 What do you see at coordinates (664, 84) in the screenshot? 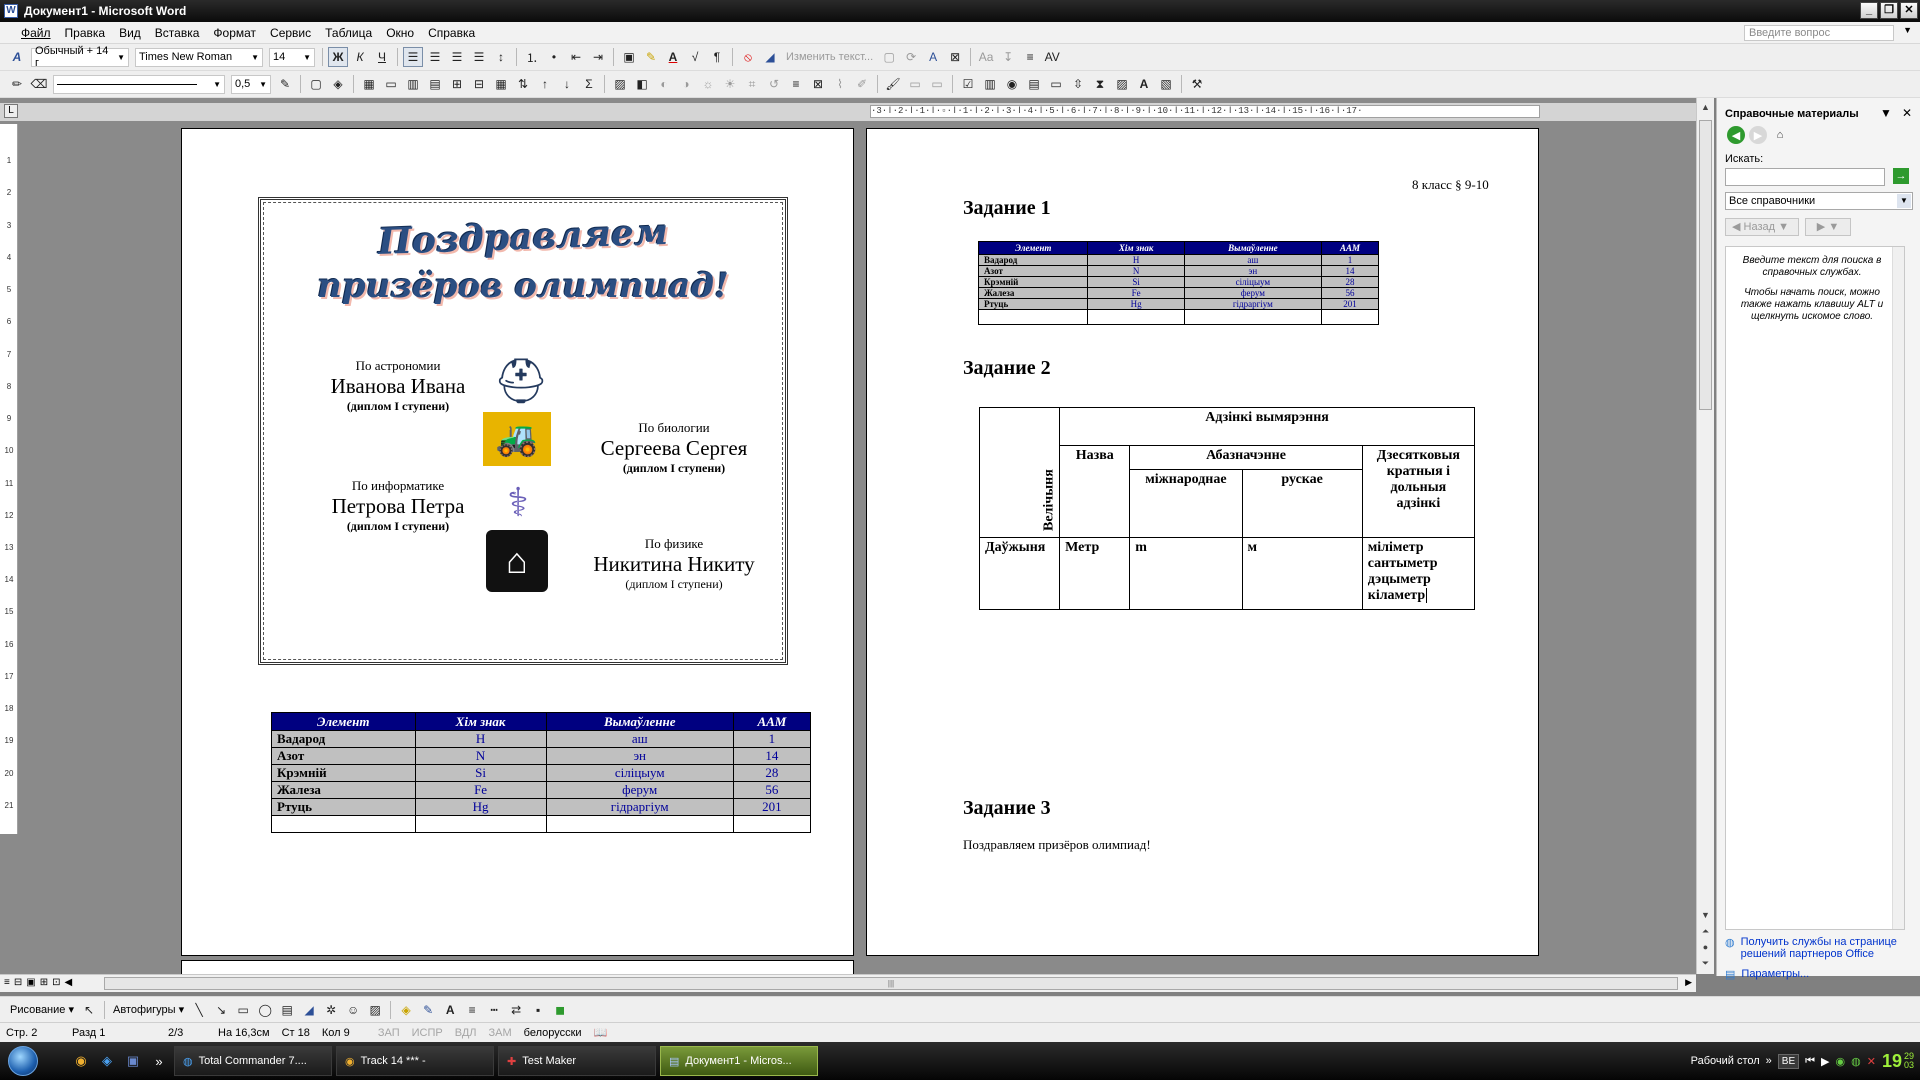
I see `more-contrast-icon: ◐` at bounding box center [664, 84].